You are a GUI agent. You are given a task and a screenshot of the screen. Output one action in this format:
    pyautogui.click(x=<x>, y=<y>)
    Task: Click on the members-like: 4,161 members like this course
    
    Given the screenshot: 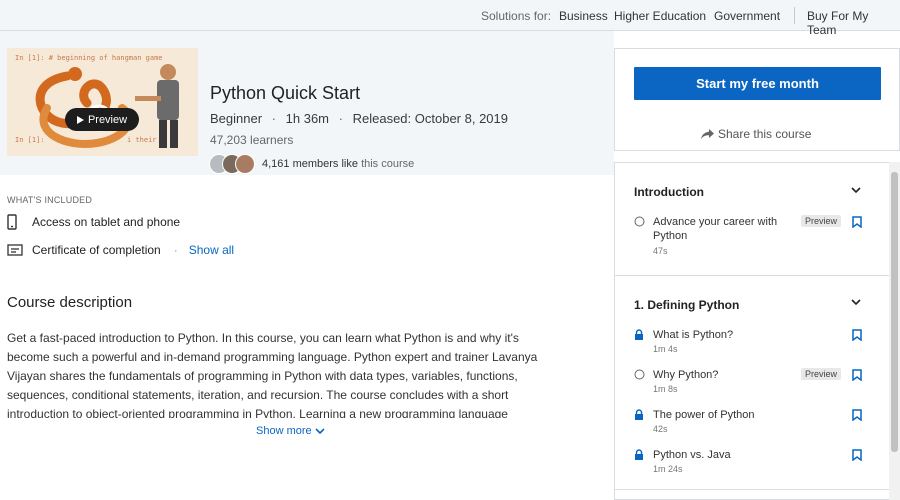 What is the action you would take?
    pyautogui.click(x=338, y=164)
    